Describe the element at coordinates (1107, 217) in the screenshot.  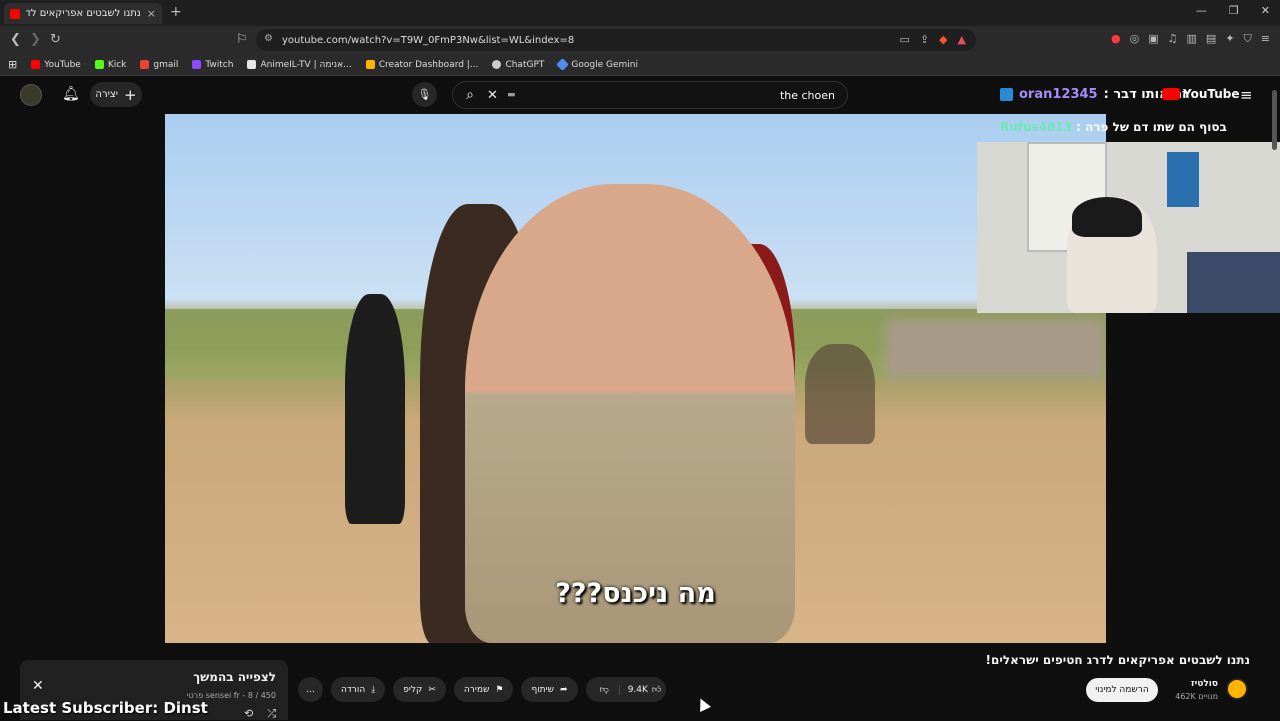
I see `headset-figure` at that location.